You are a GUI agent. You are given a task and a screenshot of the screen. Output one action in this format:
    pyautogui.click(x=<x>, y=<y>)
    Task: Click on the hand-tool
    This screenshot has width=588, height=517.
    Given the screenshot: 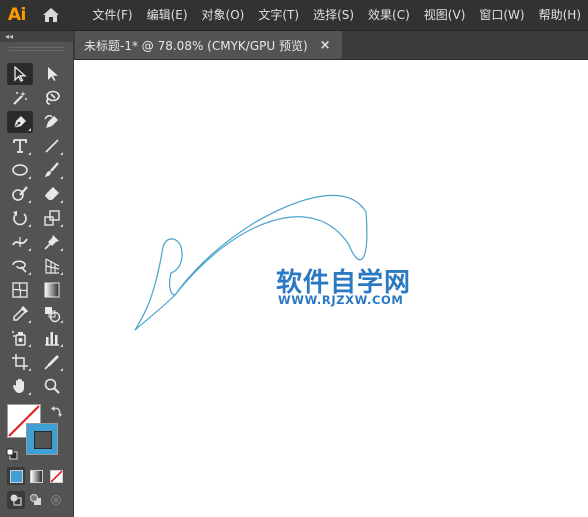 What is the action you would take?
    pyautogui.click(x=20, y=386)
    